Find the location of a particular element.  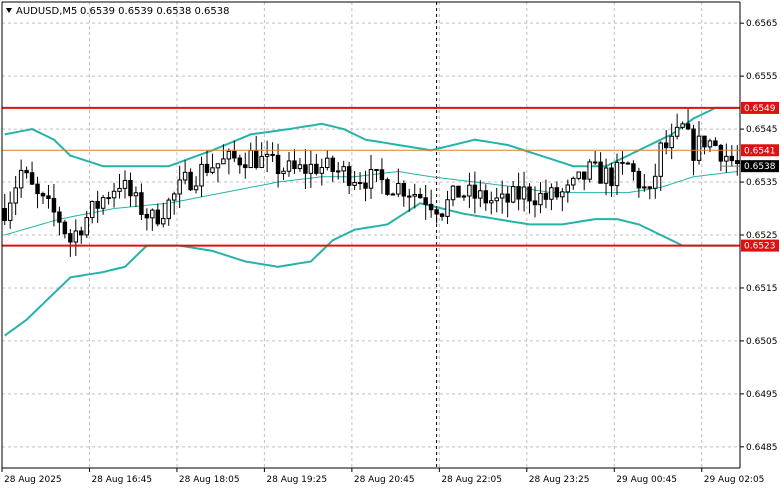

x-tick-label: 28 Aug 16:45 is located at coordinates (121, 480).